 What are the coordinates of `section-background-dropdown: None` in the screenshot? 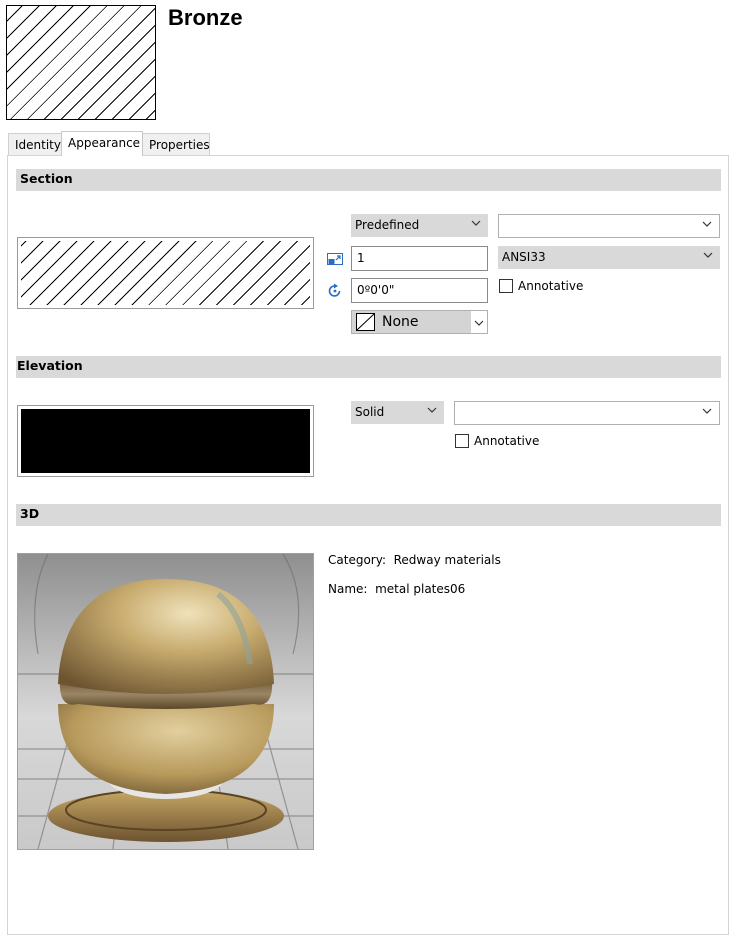 It's located at (419, 322).